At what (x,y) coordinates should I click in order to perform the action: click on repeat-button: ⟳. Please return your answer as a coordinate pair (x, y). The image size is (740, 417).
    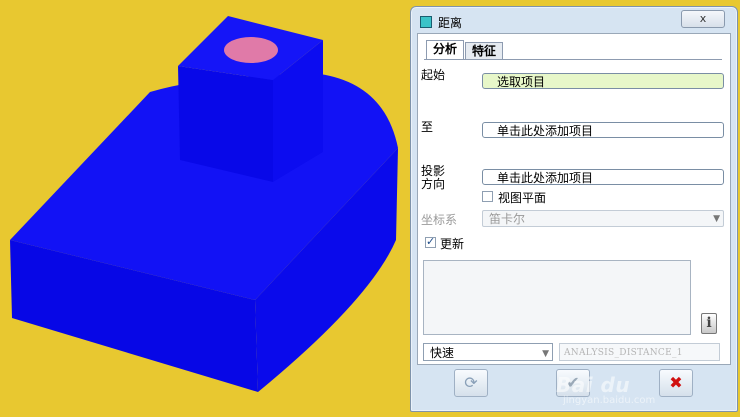
    Looking at the image, I should click on (471, 383).